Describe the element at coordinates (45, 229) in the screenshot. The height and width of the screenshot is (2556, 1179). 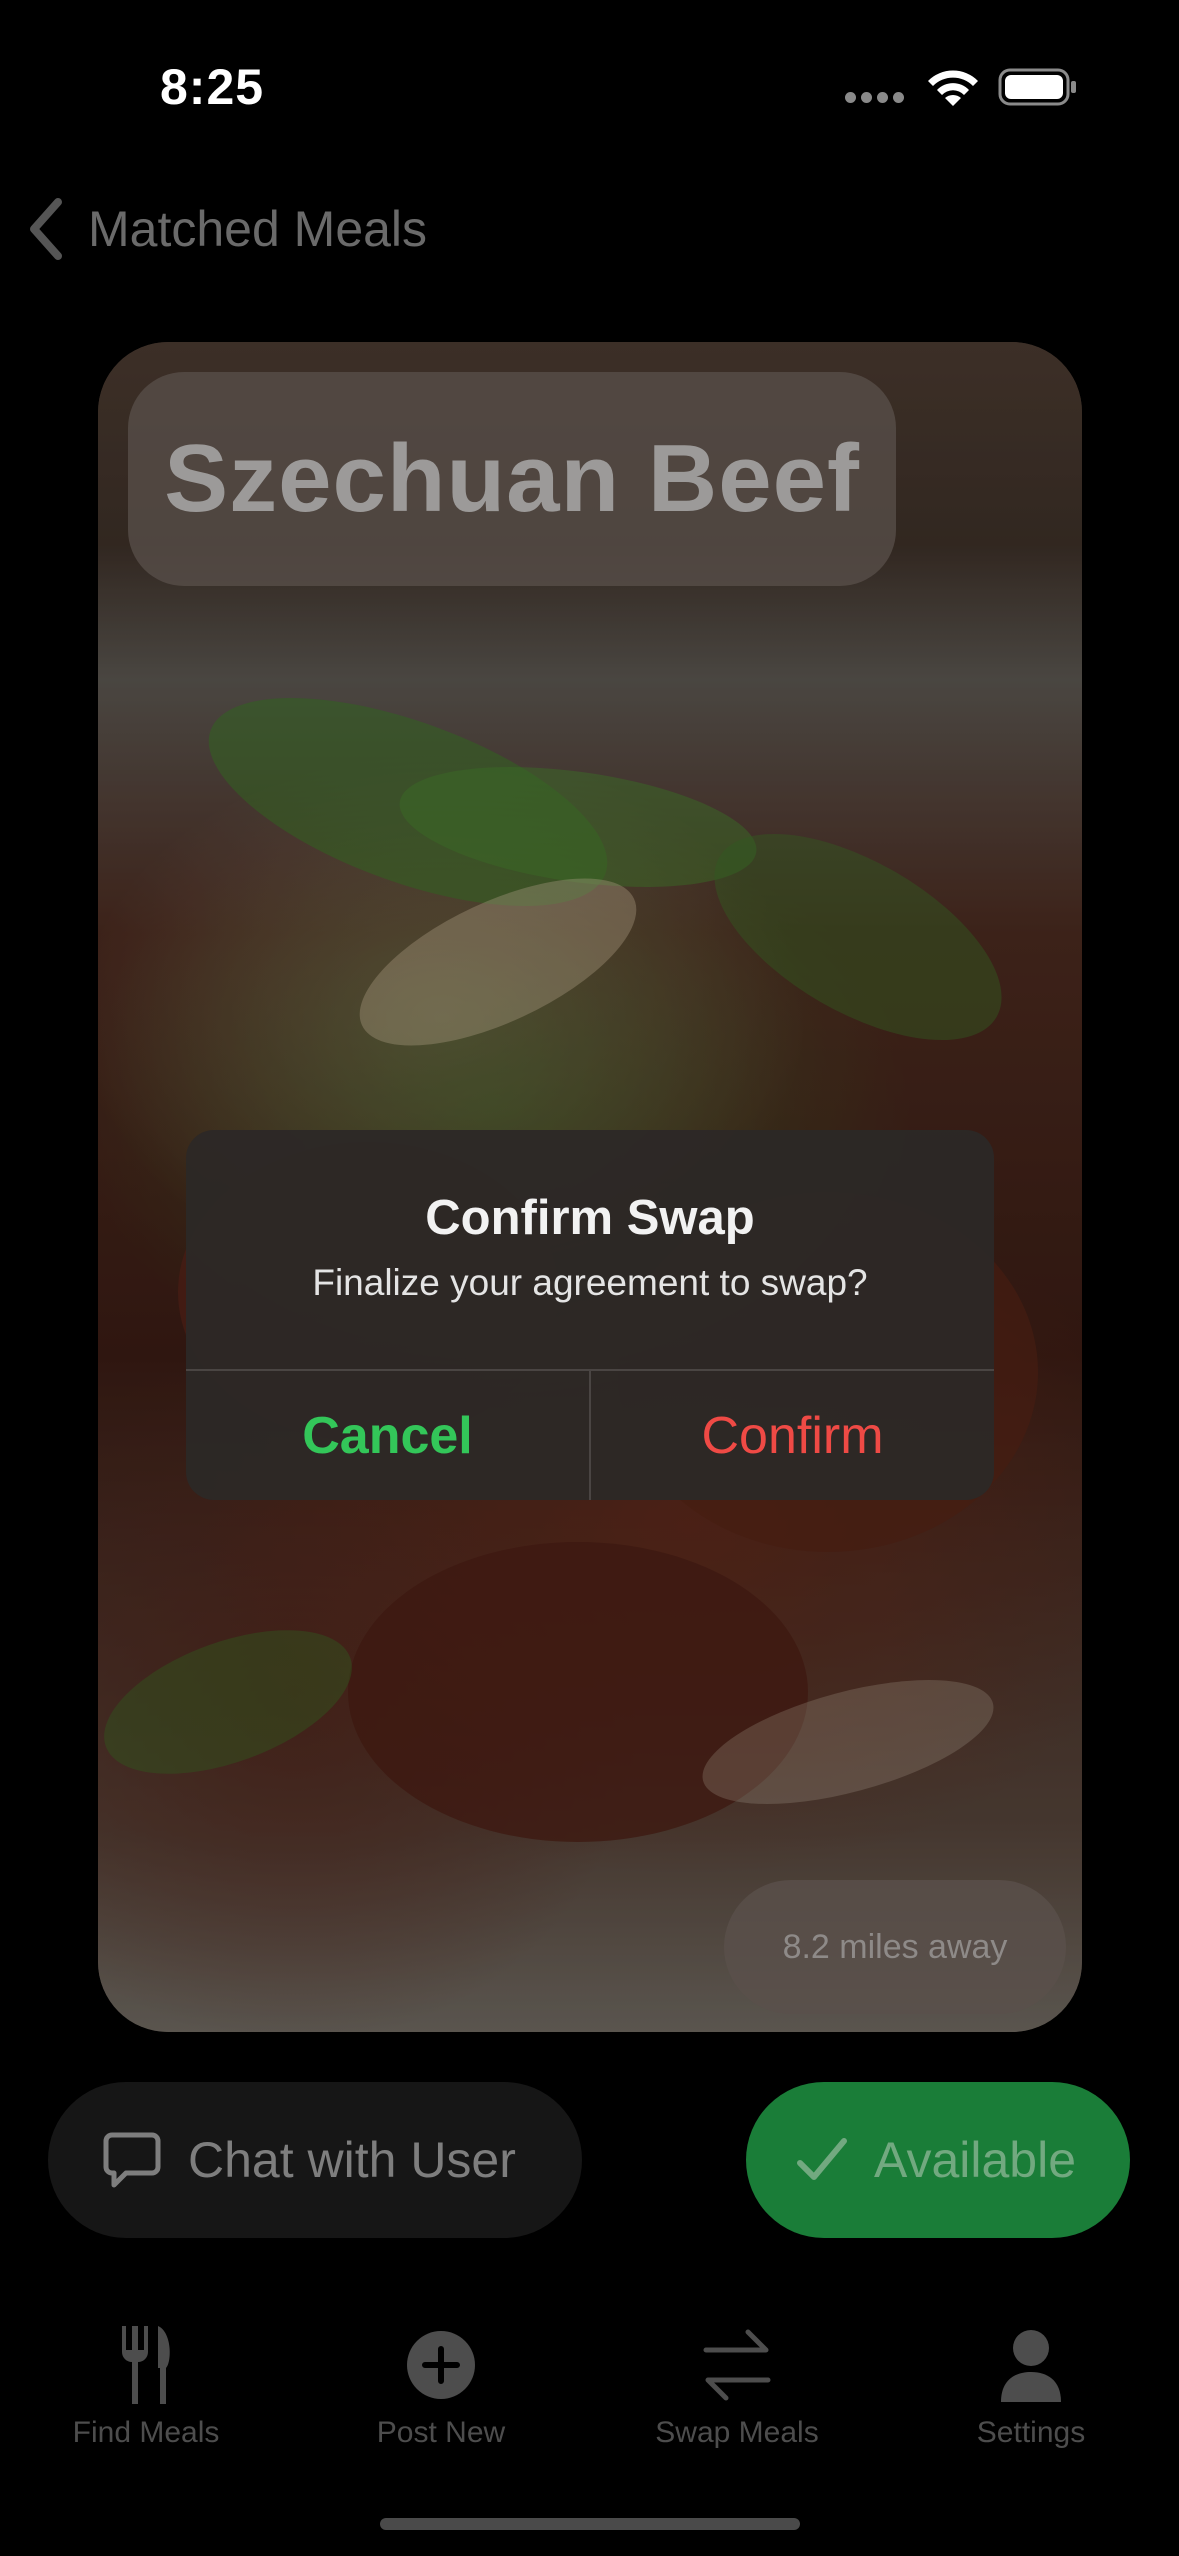
I see `chevron-left-icon` at that location.